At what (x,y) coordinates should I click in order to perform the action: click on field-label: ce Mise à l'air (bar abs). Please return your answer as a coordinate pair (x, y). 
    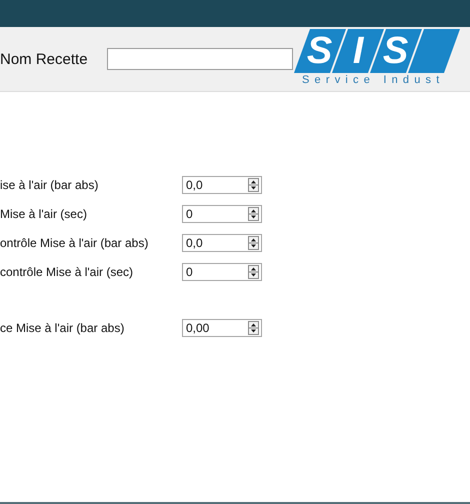
    Looking at the image, I should click on (63, 327).